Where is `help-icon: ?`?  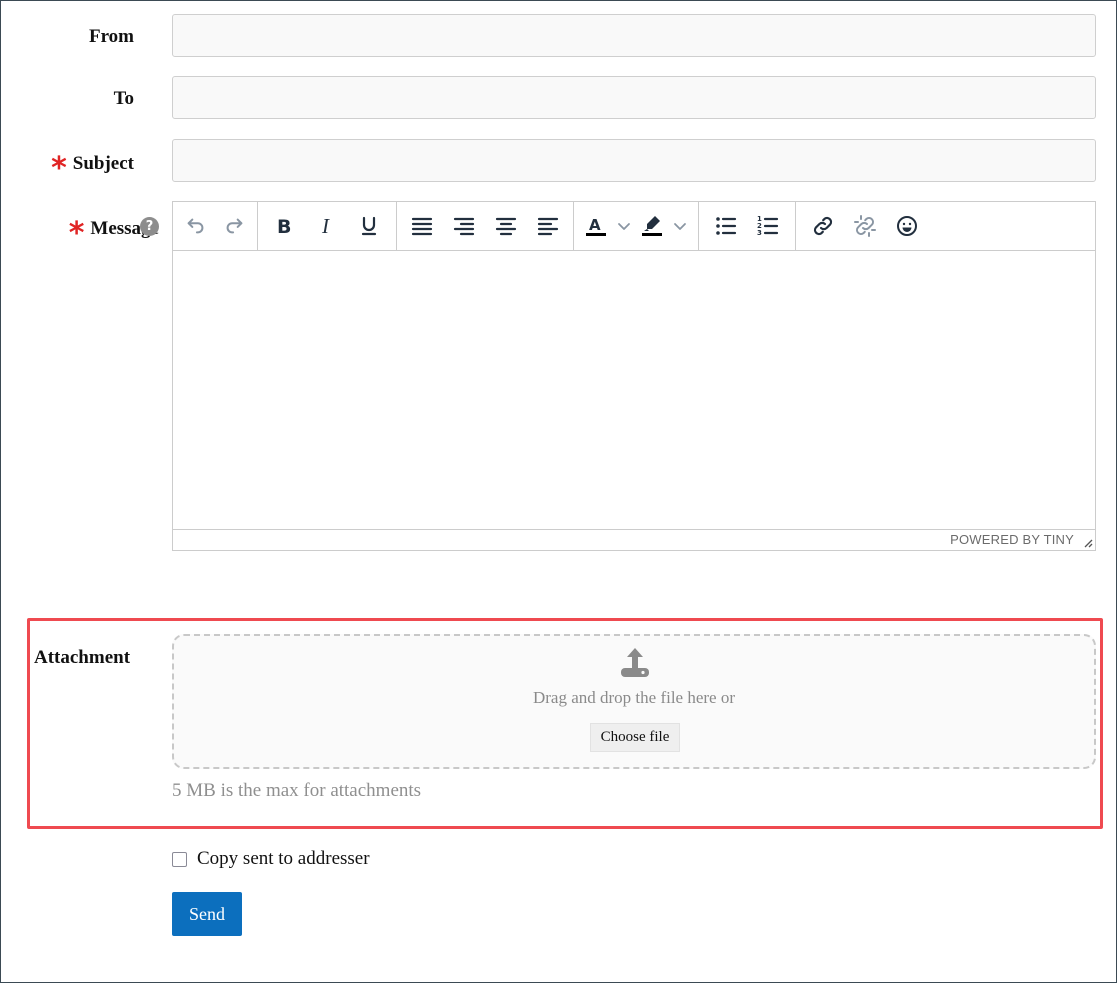
help-icon: ? is located at coordinates (149, 226).